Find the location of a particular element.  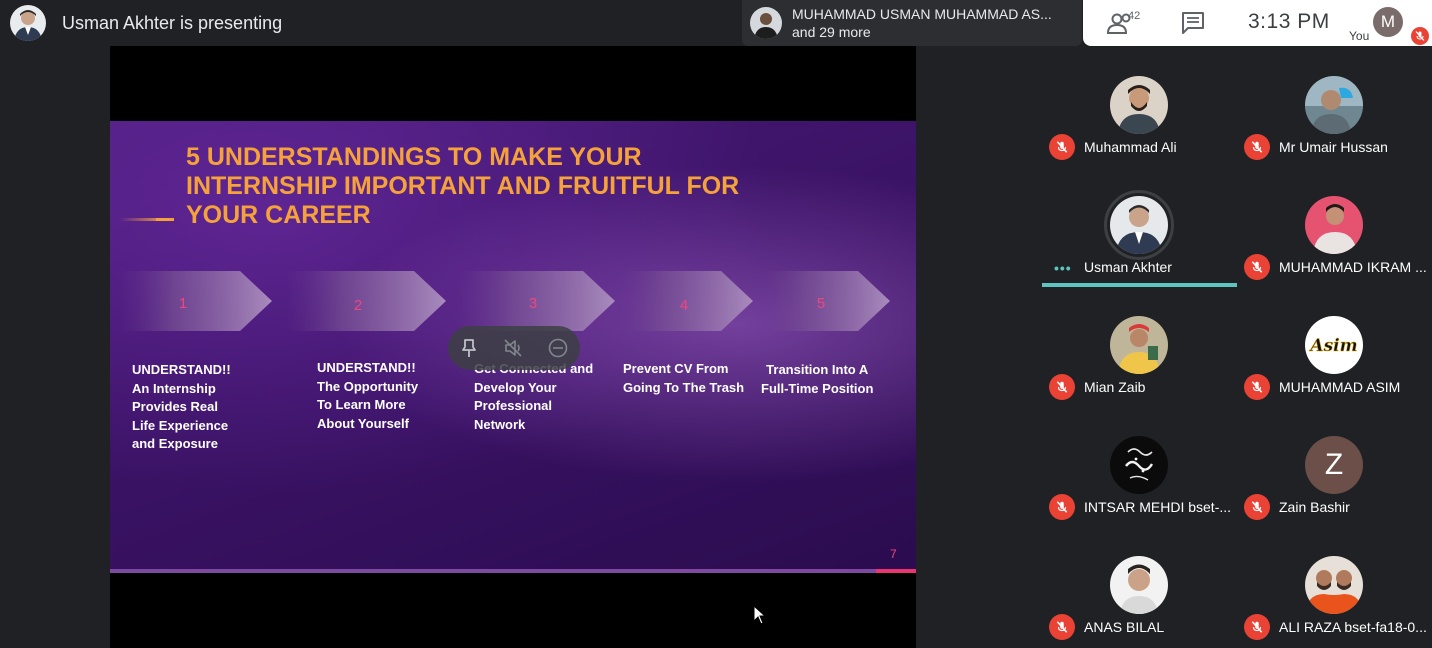

participant-tile: Mr Umair Hussan is located at coordinates (1334, 106).